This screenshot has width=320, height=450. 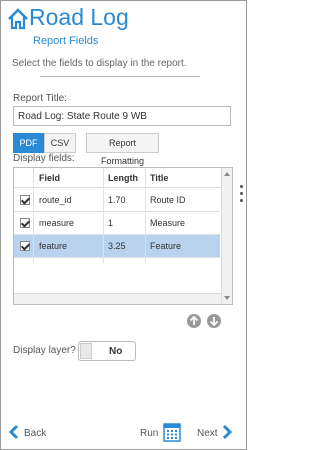 I want to click on display-layer-label: Display layer?, so click(x=44, y=350).